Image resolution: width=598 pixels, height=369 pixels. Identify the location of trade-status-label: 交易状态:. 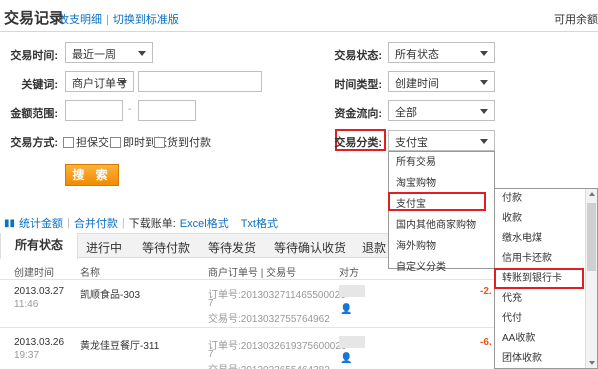
(358, 56).